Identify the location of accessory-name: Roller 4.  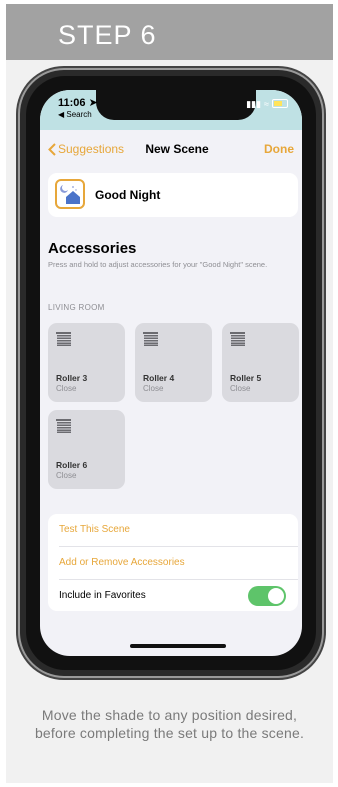
(159, 378).